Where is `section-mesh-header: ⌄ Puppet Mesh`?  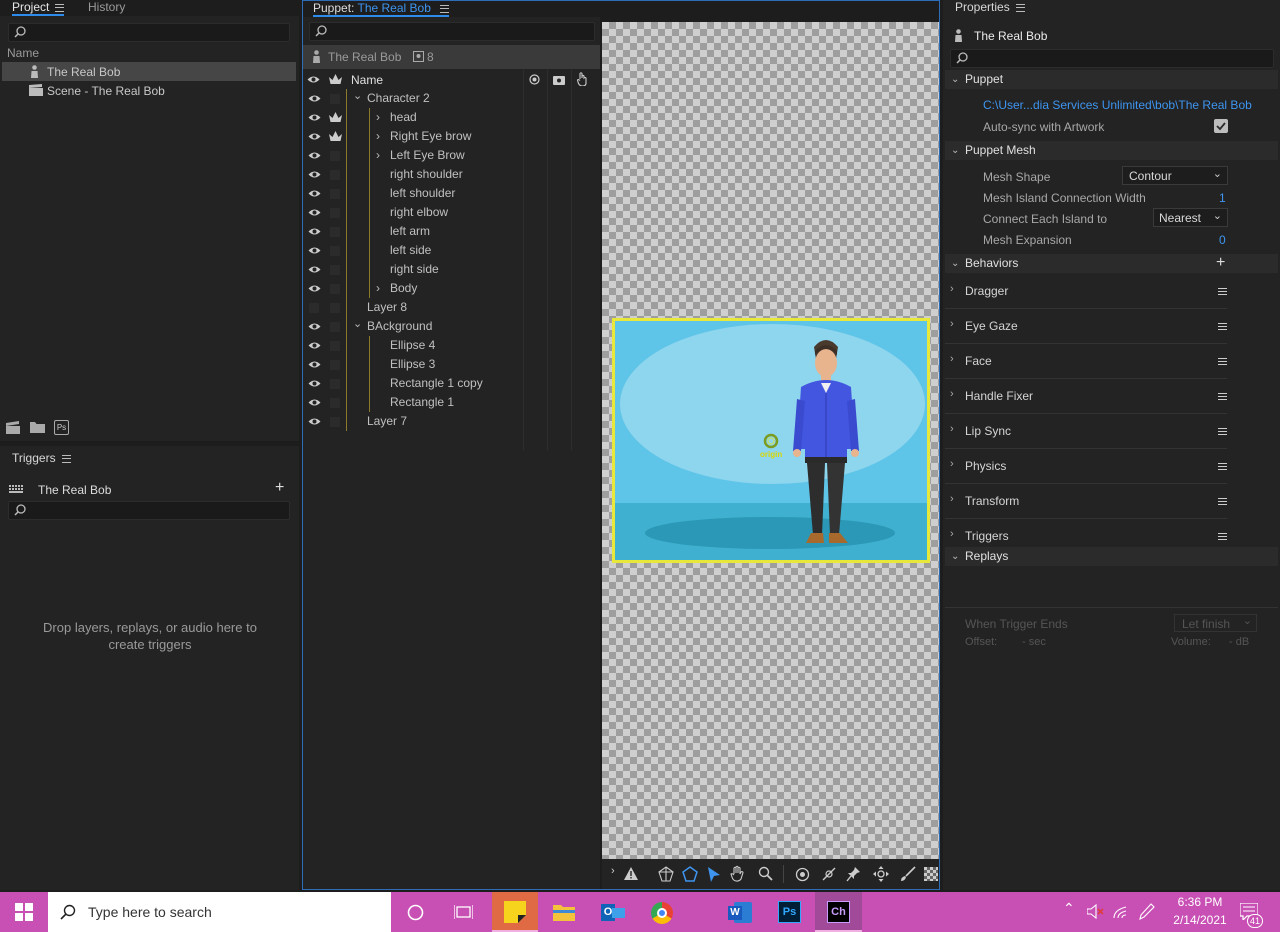
section-mesh-header: ⌄ Puppet Mesh is located at coordinates (1111, 150).